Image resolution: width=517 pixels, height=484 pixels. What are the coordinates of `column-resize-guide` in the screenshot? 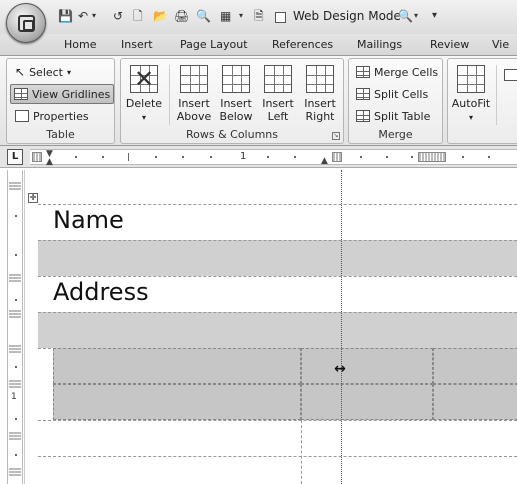 It's located at (341, 327).